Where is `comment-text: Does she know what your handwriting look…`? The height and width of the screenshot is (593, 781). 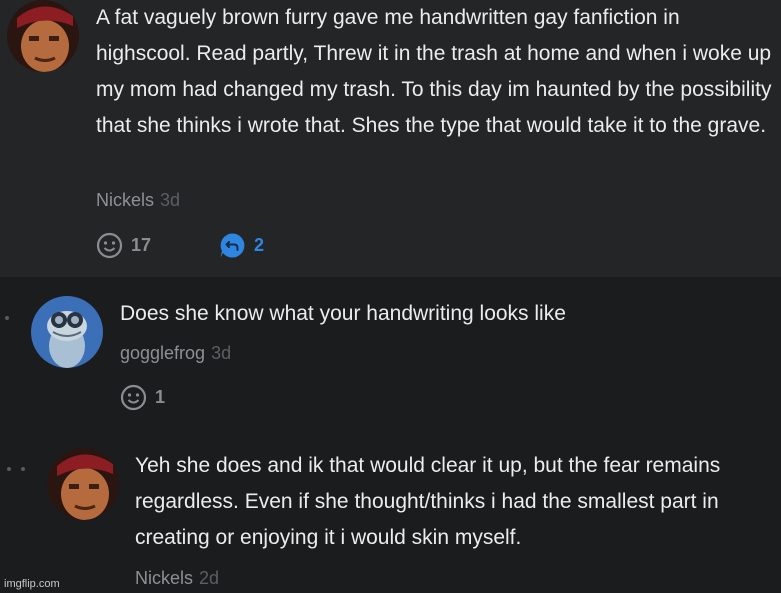 comment-text: Does she know what your handwriting look… is located at coordinates (343, 313).